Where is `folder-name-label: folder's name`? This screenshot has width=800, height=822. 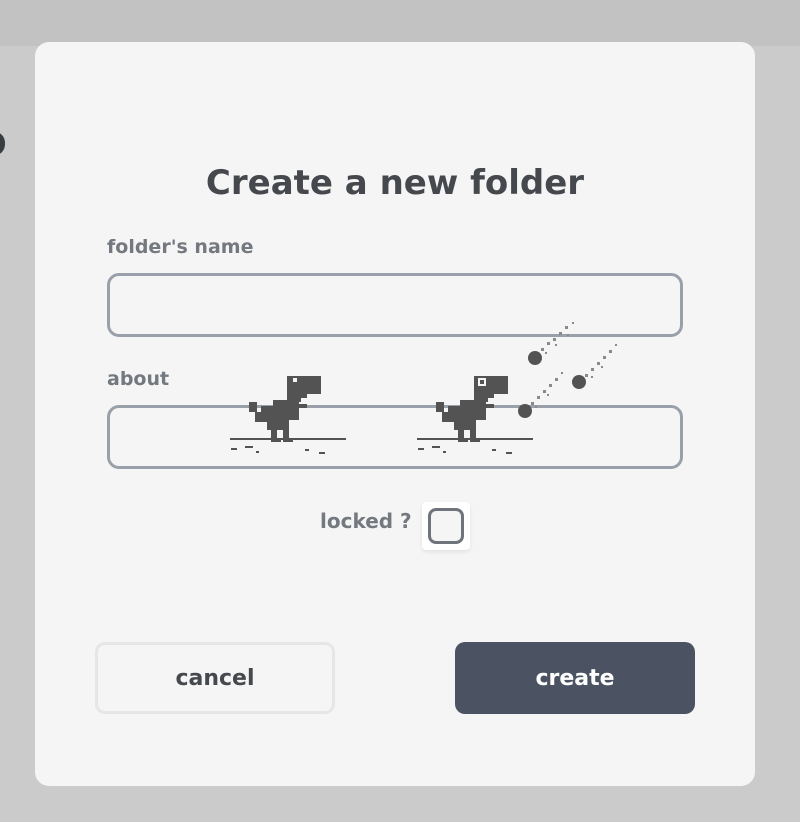 folder-name-label: folder's name is located at coordinates (180, 247).